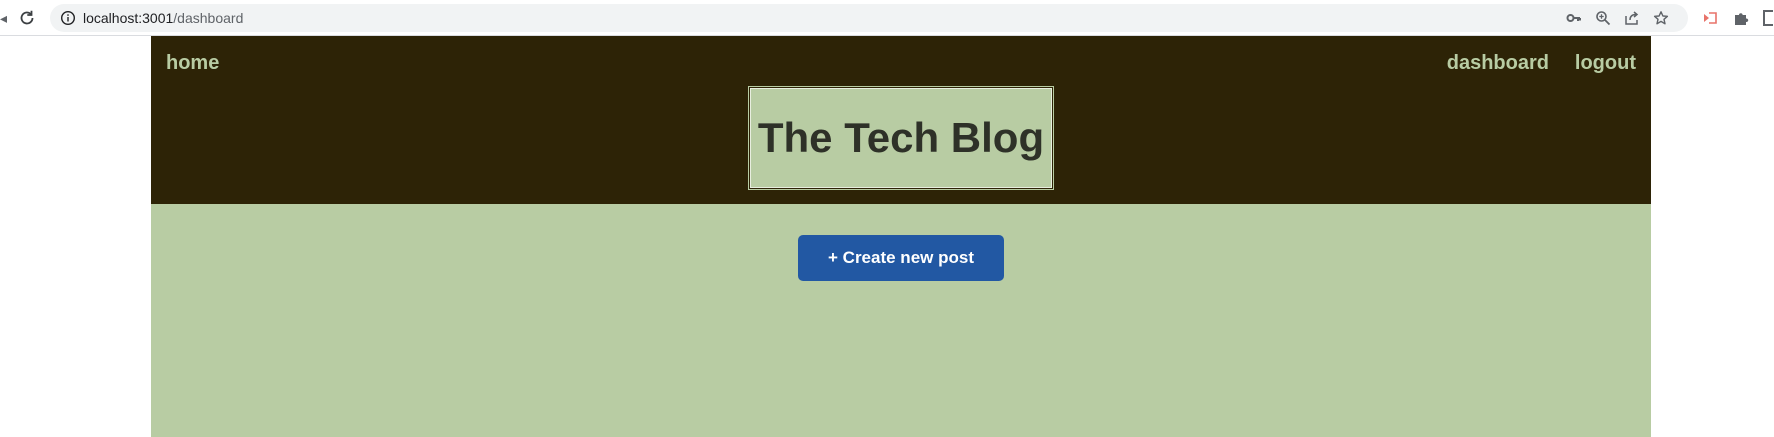 The width and height of the screenshot is (1774, 437). I want to click on reload-icon, so click(27, 18).